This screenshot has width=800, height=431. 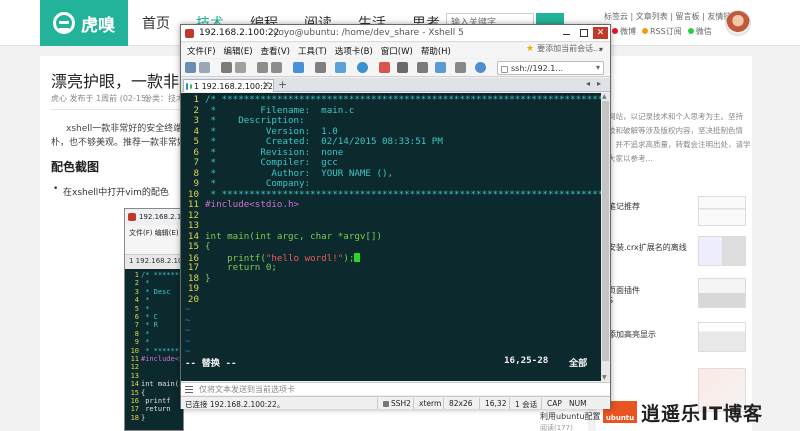 I want to click on avatar, so click(x=738, y=23).